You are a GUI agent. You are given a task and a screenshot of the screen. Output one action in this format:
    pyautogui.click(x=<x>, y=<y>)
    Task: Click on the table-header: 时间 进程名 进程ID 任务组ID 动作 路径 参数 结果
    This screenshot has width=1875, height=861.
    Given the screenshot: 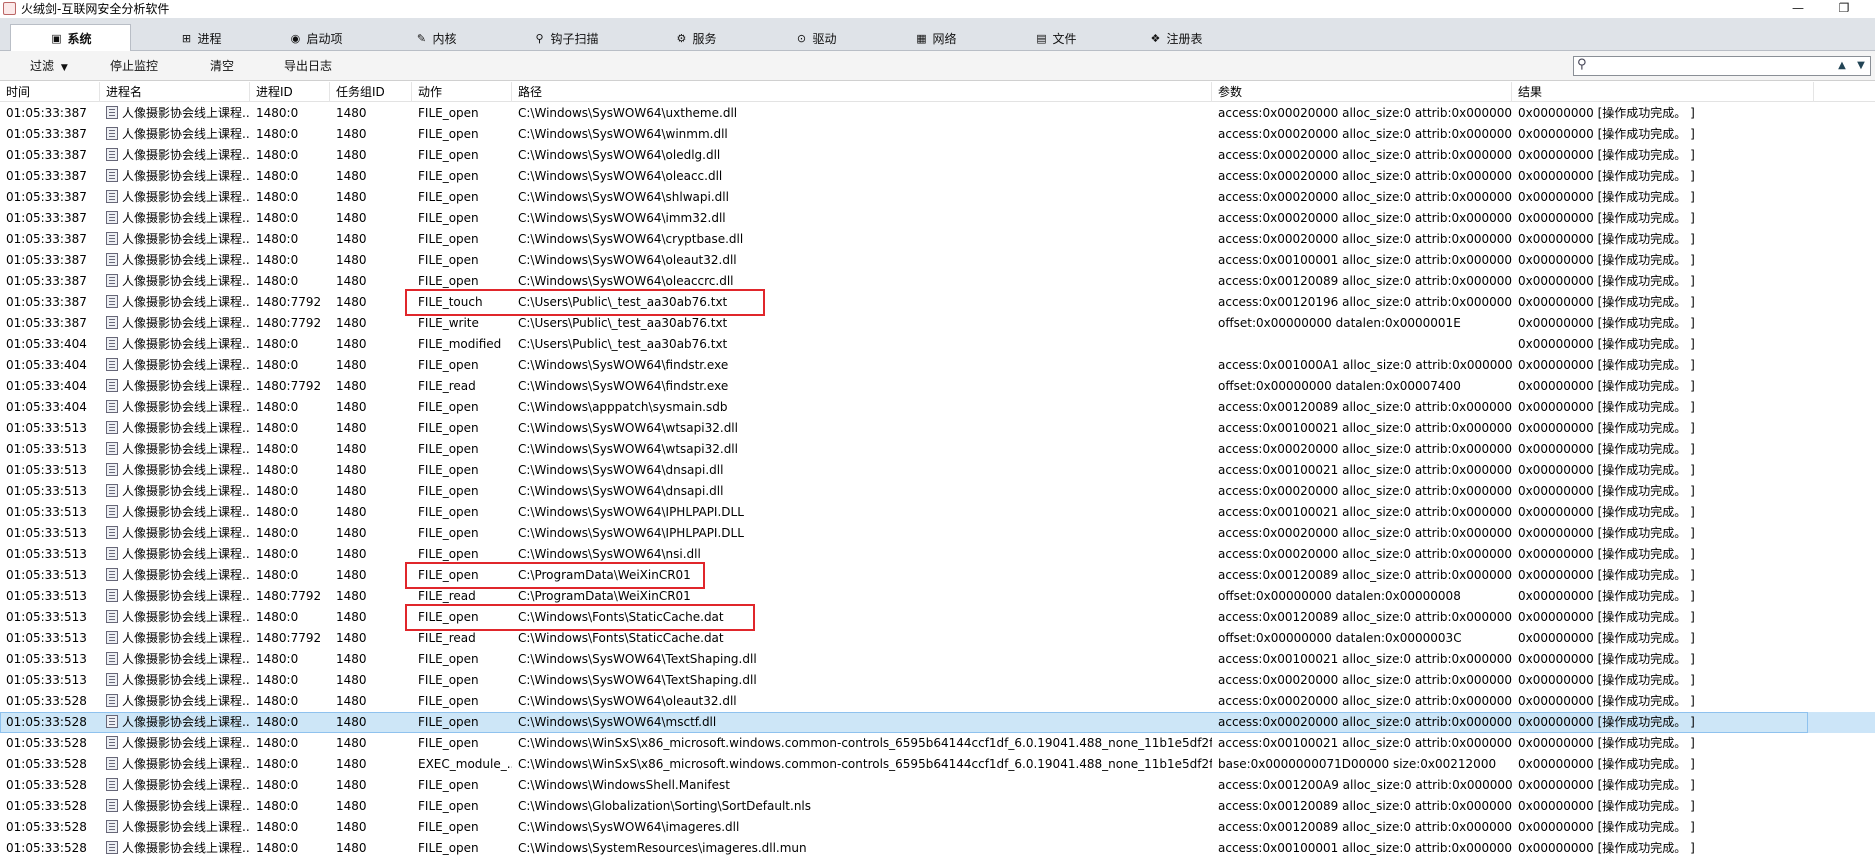 What is the action you would take?
    pyautogui.click(x=937, y=92)
    